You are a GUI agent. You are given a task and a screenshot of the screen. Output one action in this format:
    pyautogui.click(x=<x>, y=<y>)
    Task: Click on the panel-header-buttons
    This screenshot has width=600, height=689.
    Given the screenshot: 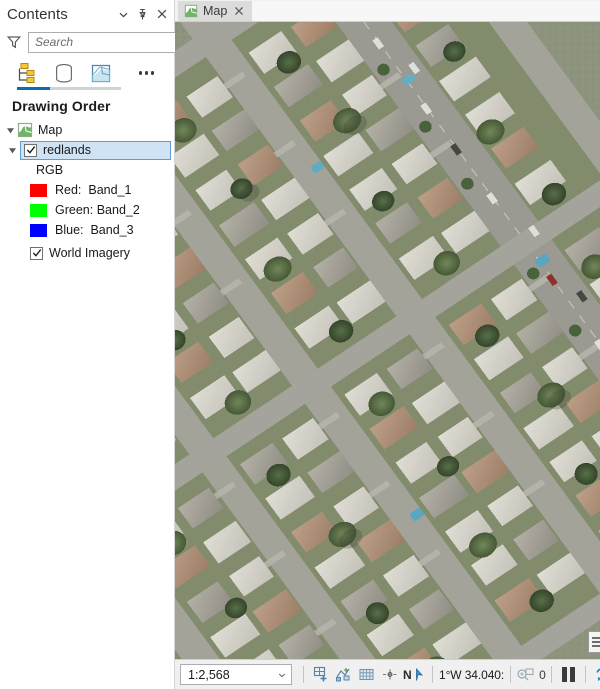 What is the action you would take?
    pyautogui.click(x=142, y=14)
    